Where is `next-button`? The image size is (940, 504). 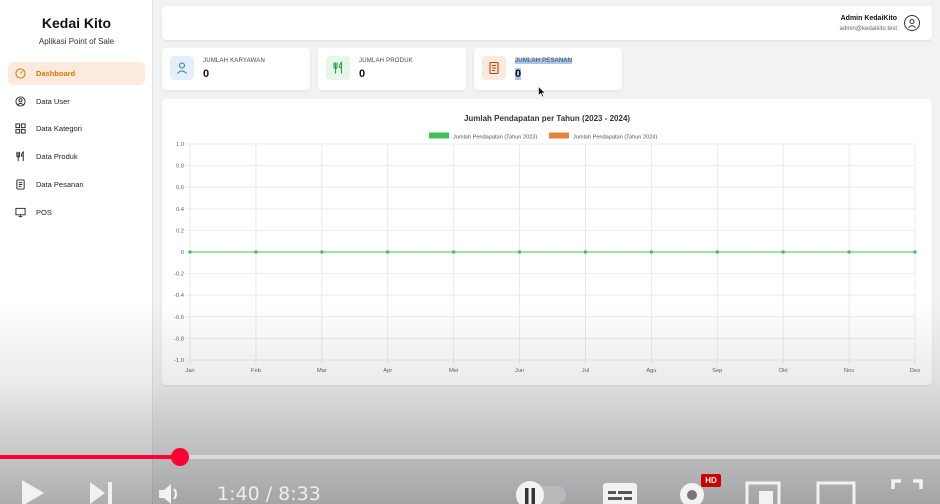
next-button is located at coordinates (102, 492).